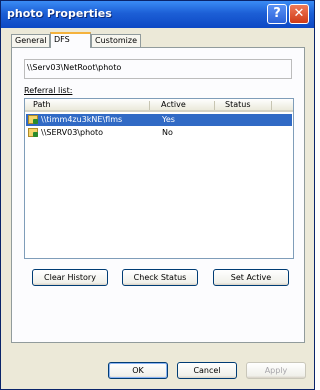  Describe the element at coordinates (158, 69) in the screenshot. I see `dfs-path-field: \\Serv03\NetRoot\photo` at that location.